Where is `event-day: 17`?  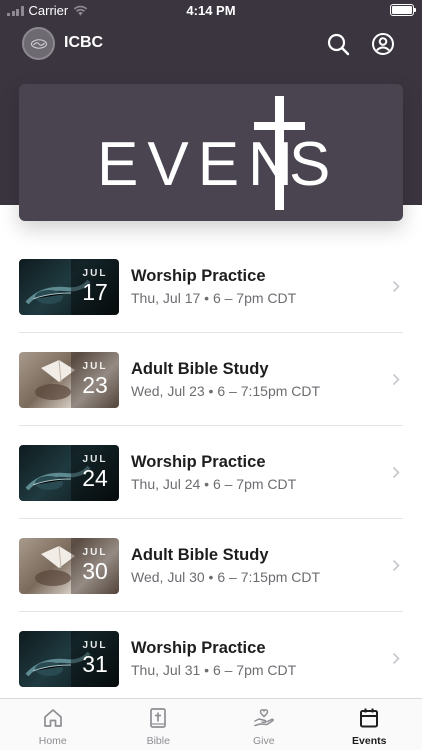
event-day: 17 is located at coordinates (95, 292).